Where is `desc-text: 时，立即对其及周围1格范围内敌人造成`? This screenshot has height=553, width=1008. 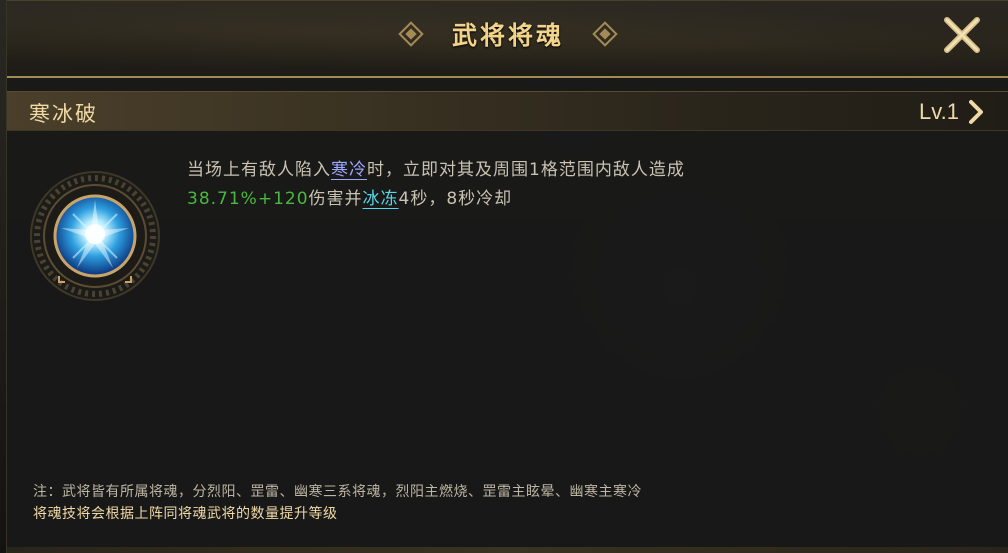 desc-text: 时，立即对其及周围1格范围内敌人造成 is located at coordinates (526, 170).